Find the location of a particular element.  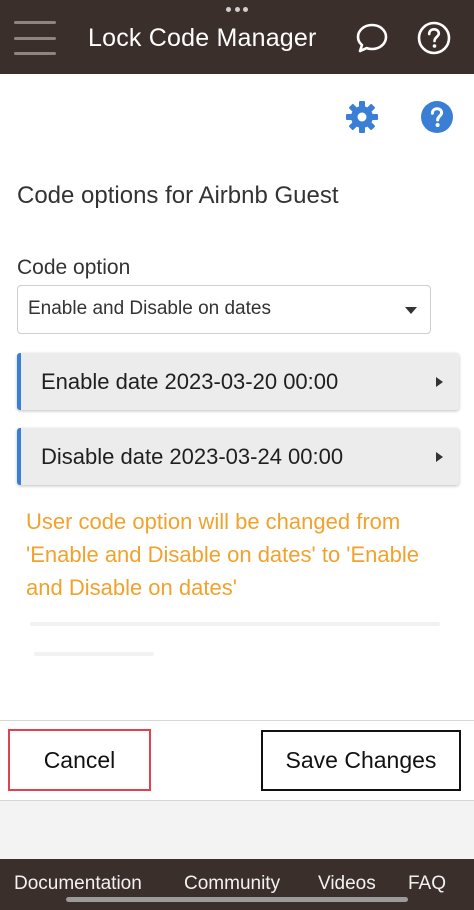

chat-bubble-icon is located at coordinates (372, 38).